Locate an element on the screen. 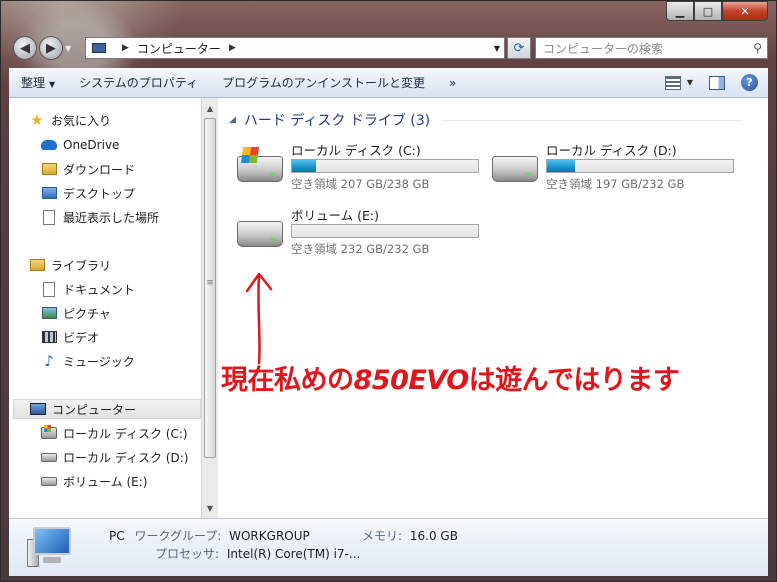 The width and height of the screenshot is (777, 582). search-placeholder: コンピューターの検索 is located at coordinates (603, 48).